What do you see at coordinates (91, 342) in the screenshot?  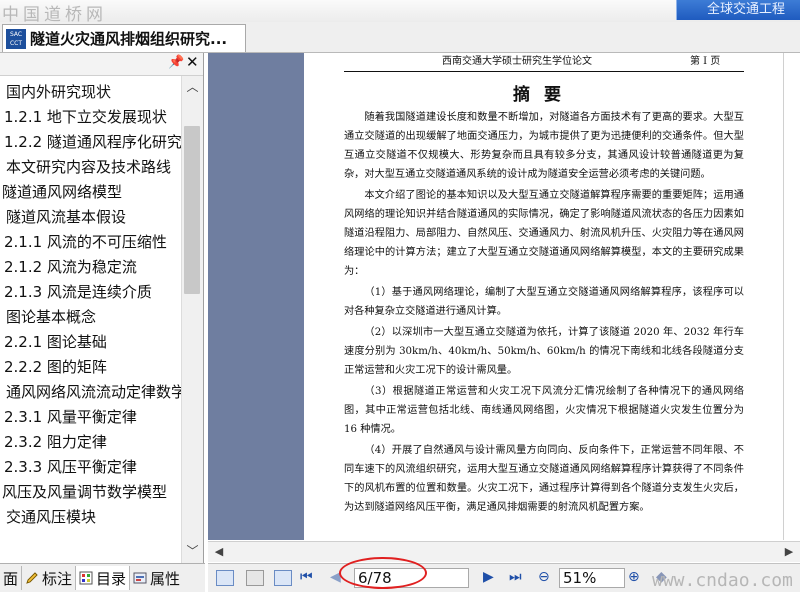 I see `toc-item: 2.2.1 图论基础` at bounding box center [91, 342].